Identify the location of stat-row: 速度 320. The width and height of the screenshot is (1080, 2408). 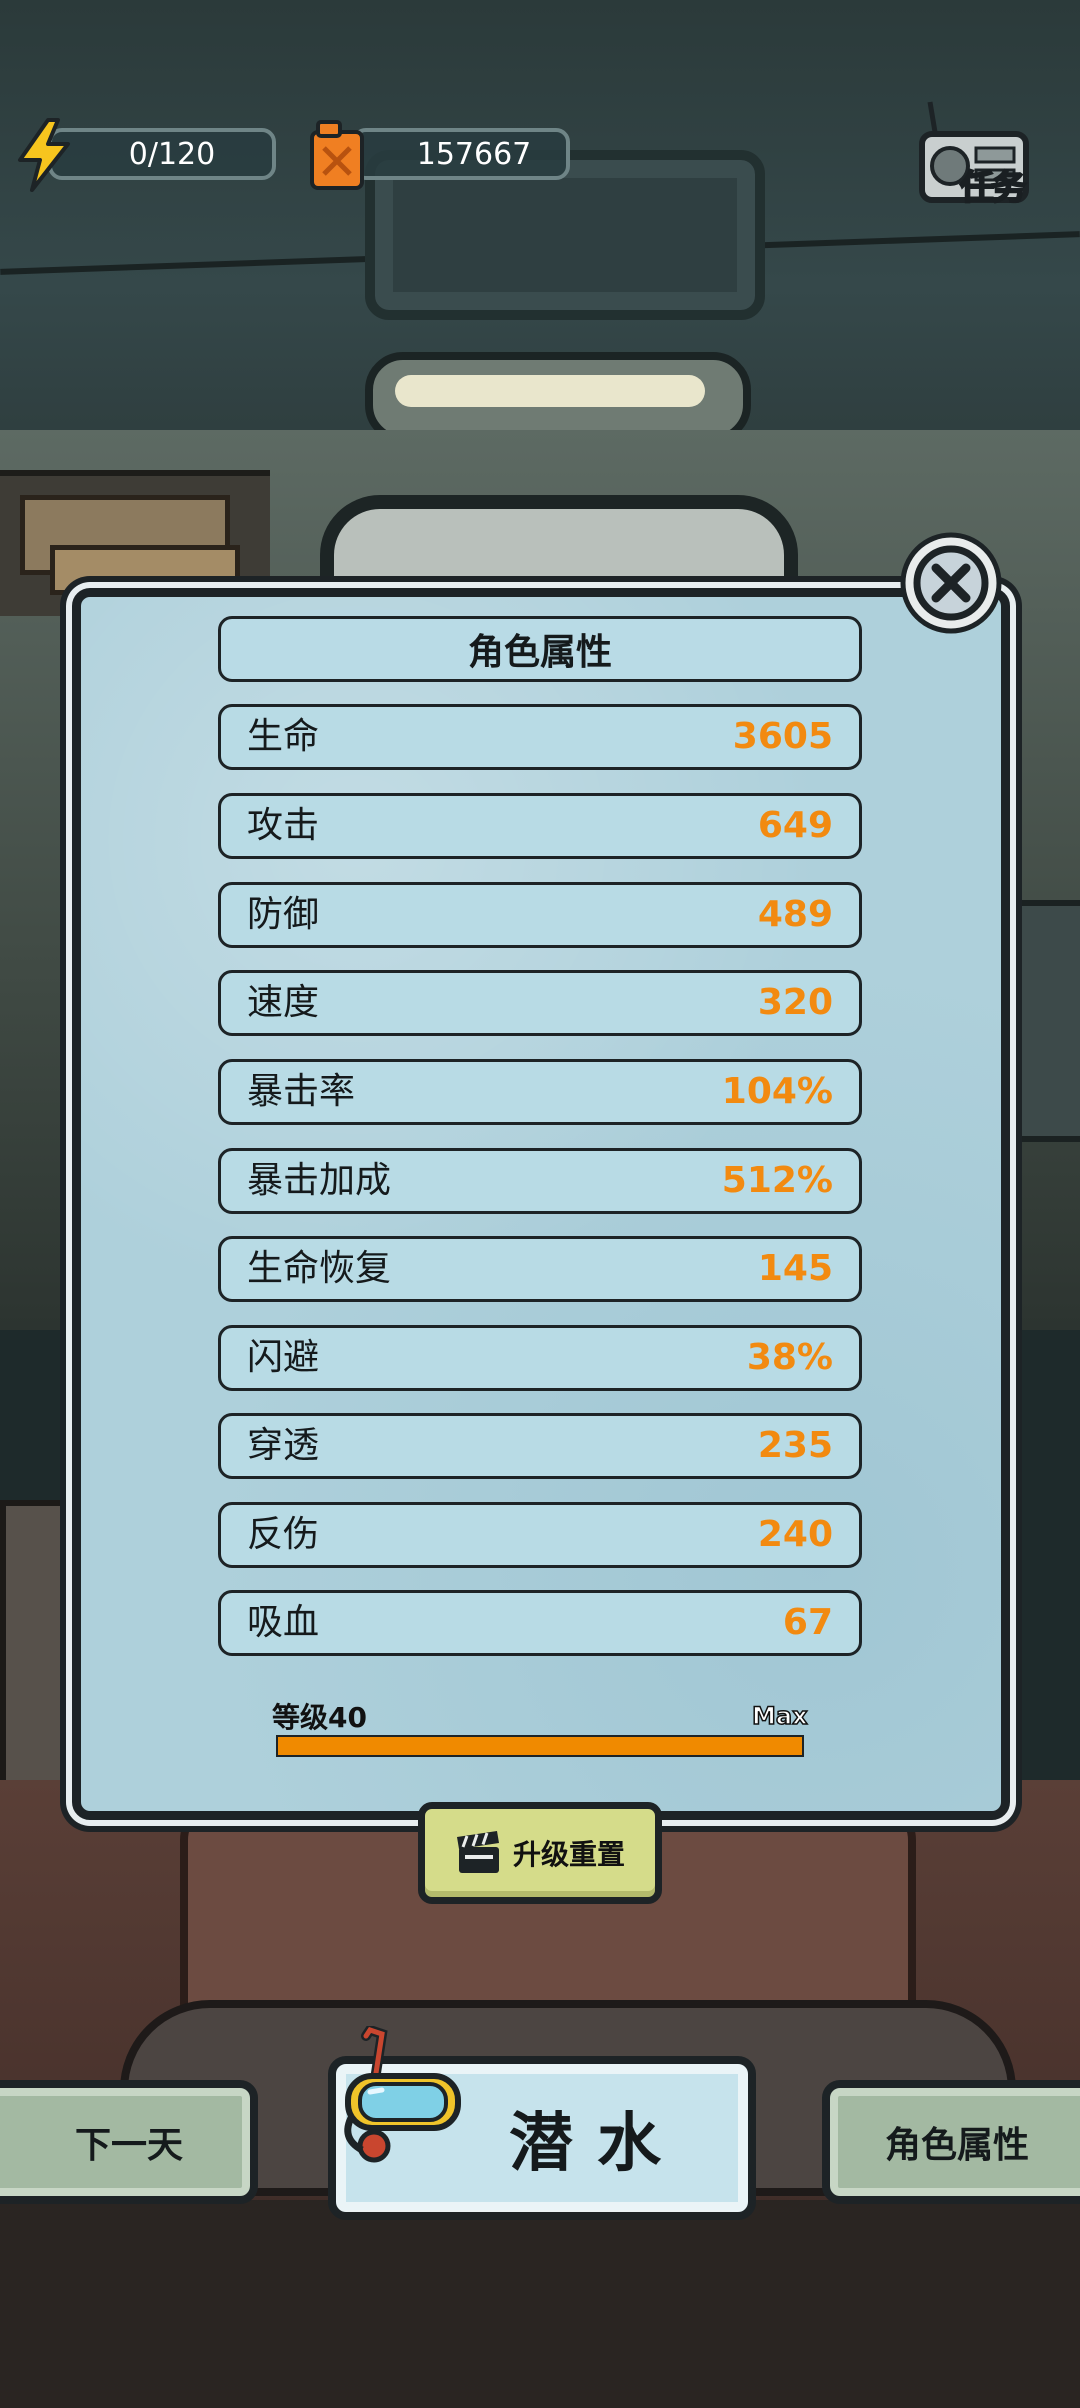
(540, 1003).